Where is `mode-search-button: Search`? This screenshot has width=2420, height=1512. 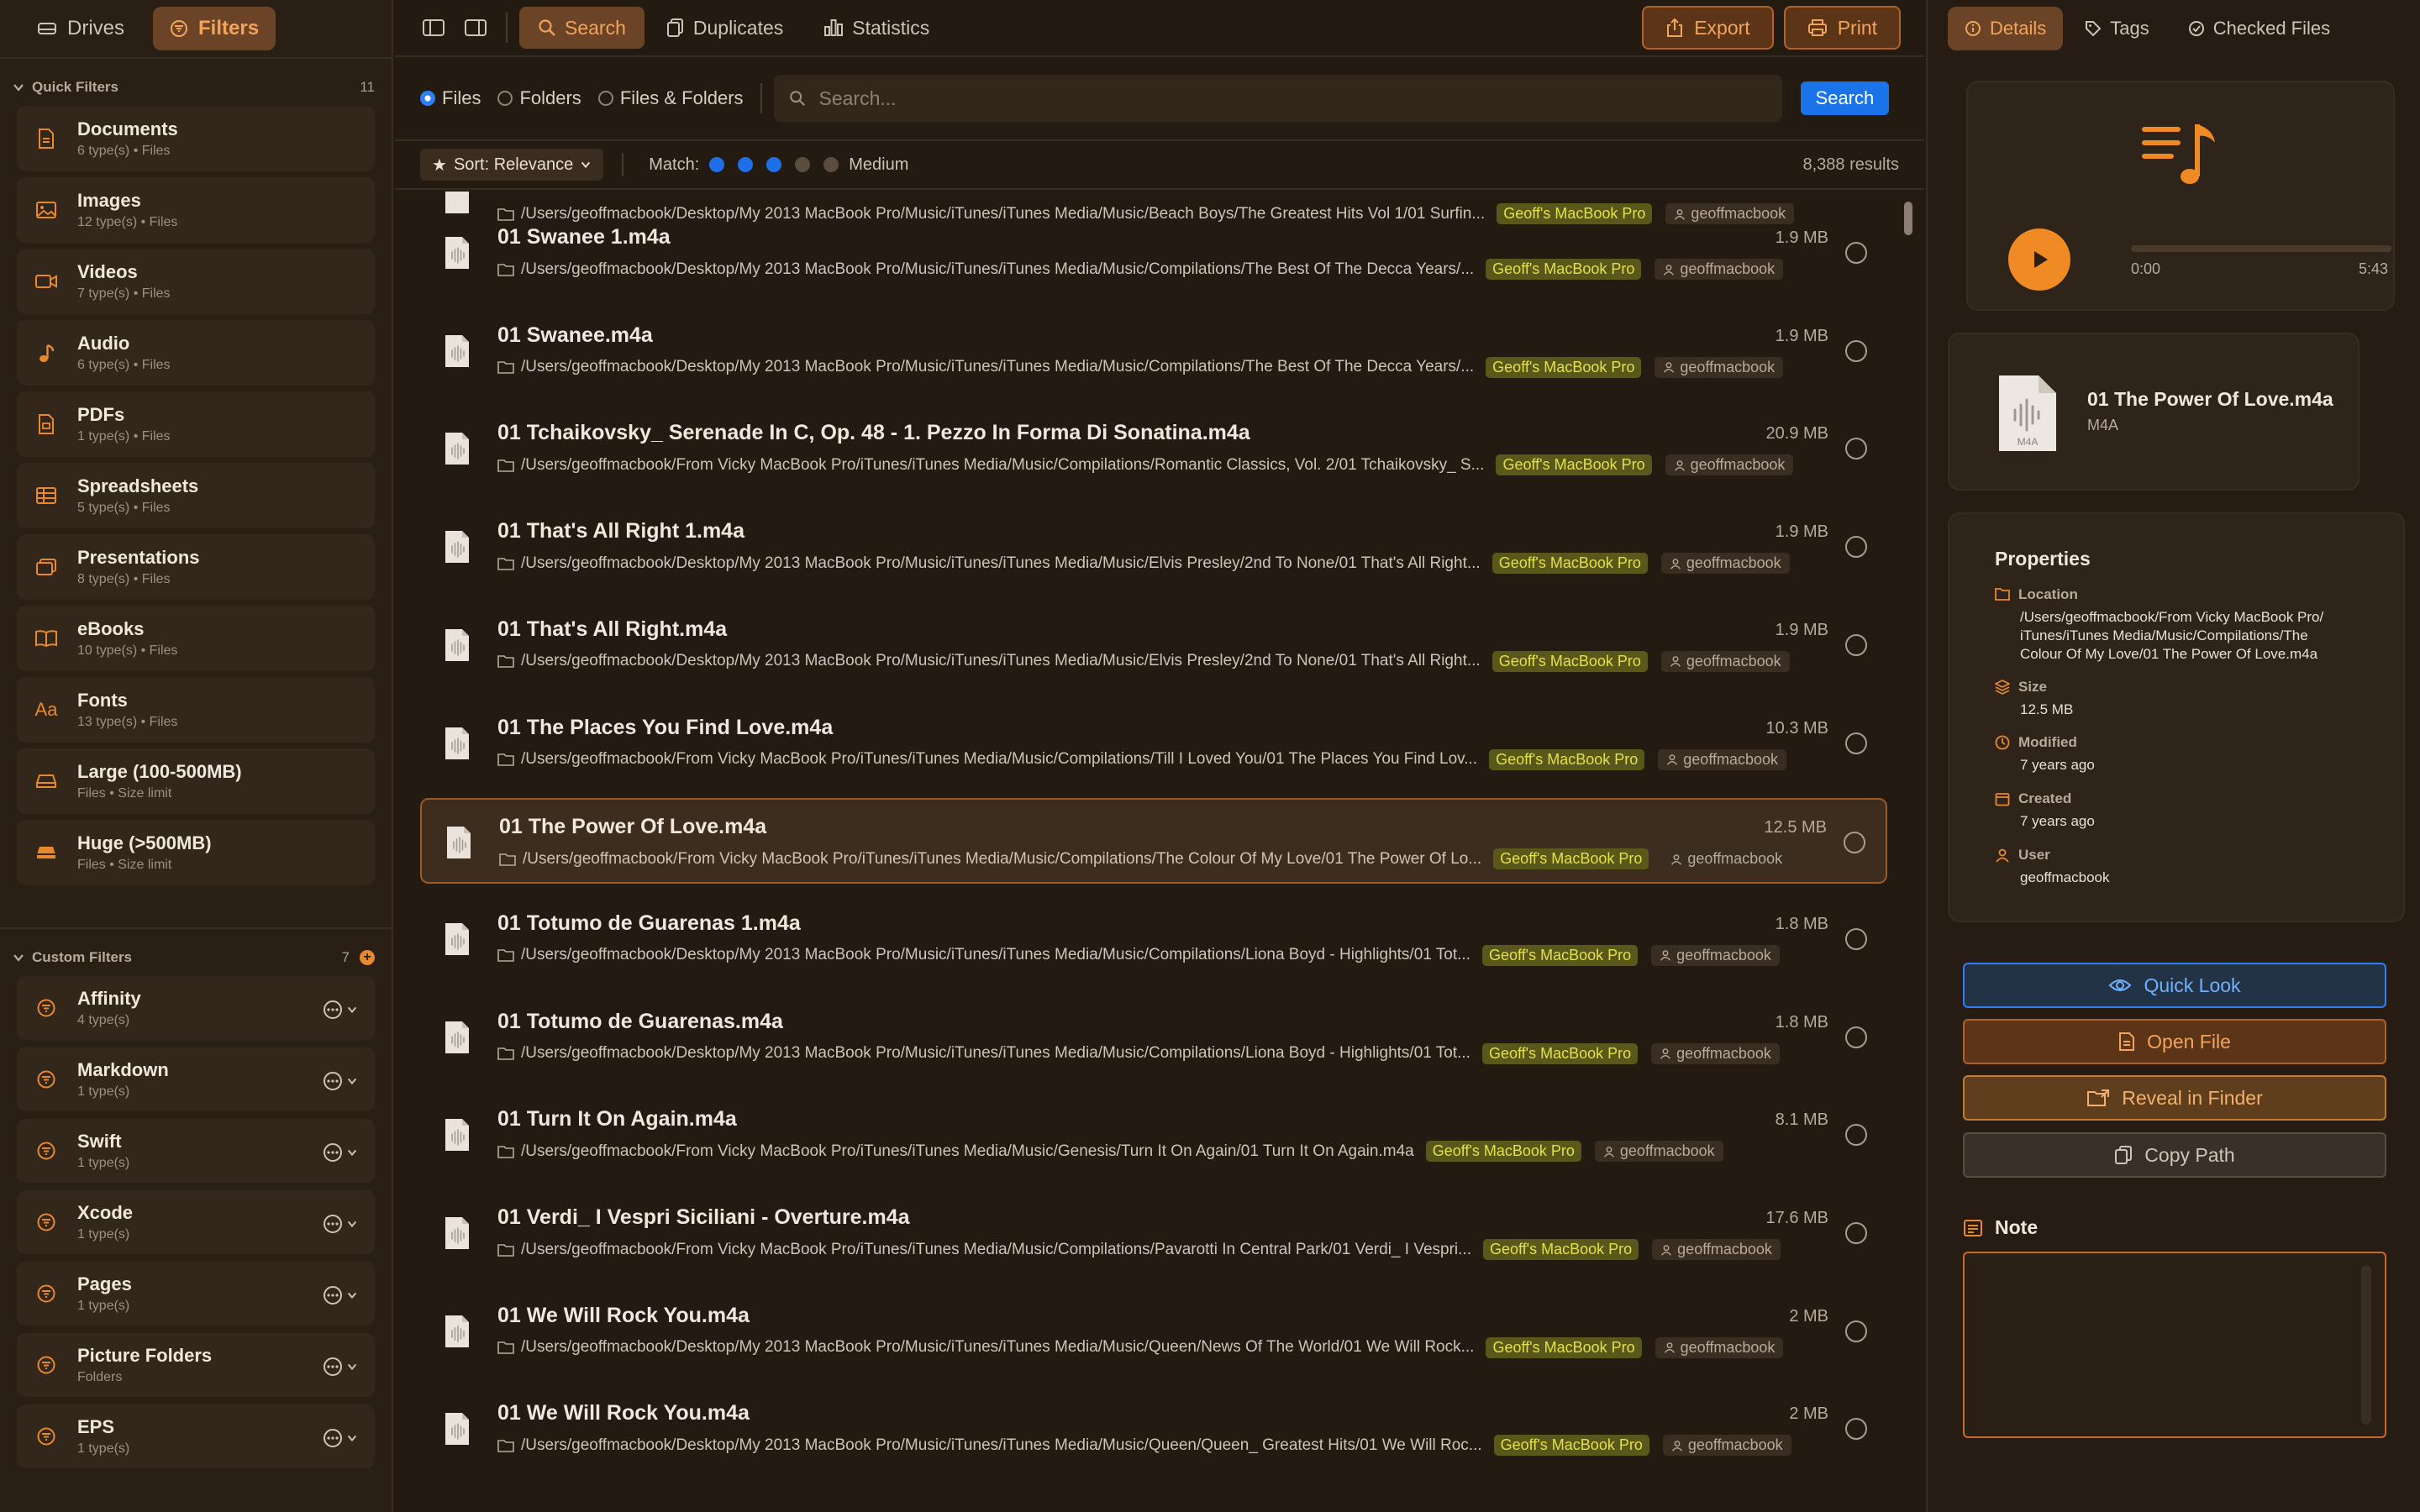
mode-search-button: Search is located at coordinates (582, 28).